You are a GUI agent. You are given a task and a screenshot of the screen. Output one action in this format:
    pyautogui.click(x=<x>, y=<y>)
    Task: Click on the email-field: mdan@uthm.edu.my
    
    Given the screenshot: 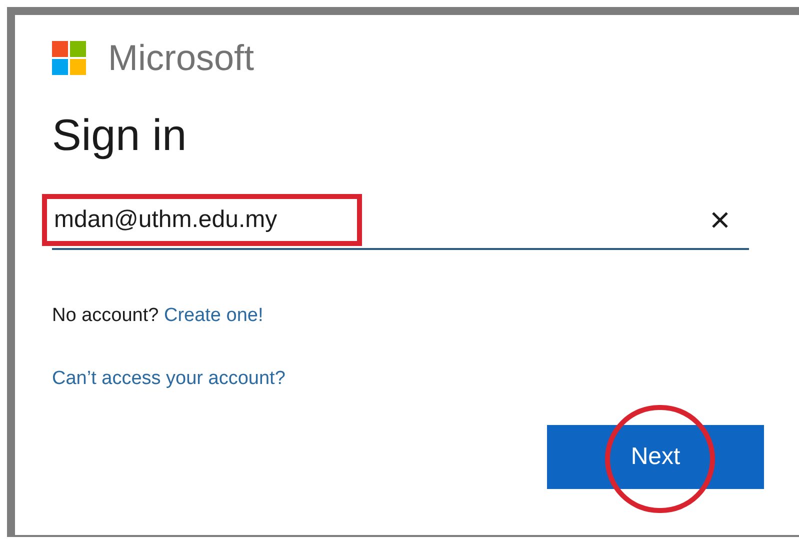 What is the action you would take?
    pyautogui.click(x=381, y=220)
    